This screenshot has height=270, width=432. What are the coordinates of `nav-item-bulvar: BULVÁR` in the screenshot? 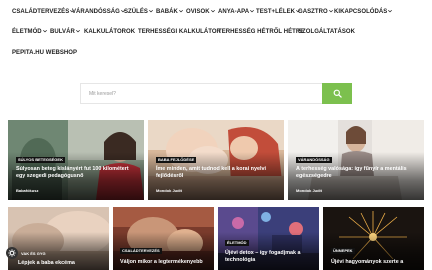 It's located at (65, 32).